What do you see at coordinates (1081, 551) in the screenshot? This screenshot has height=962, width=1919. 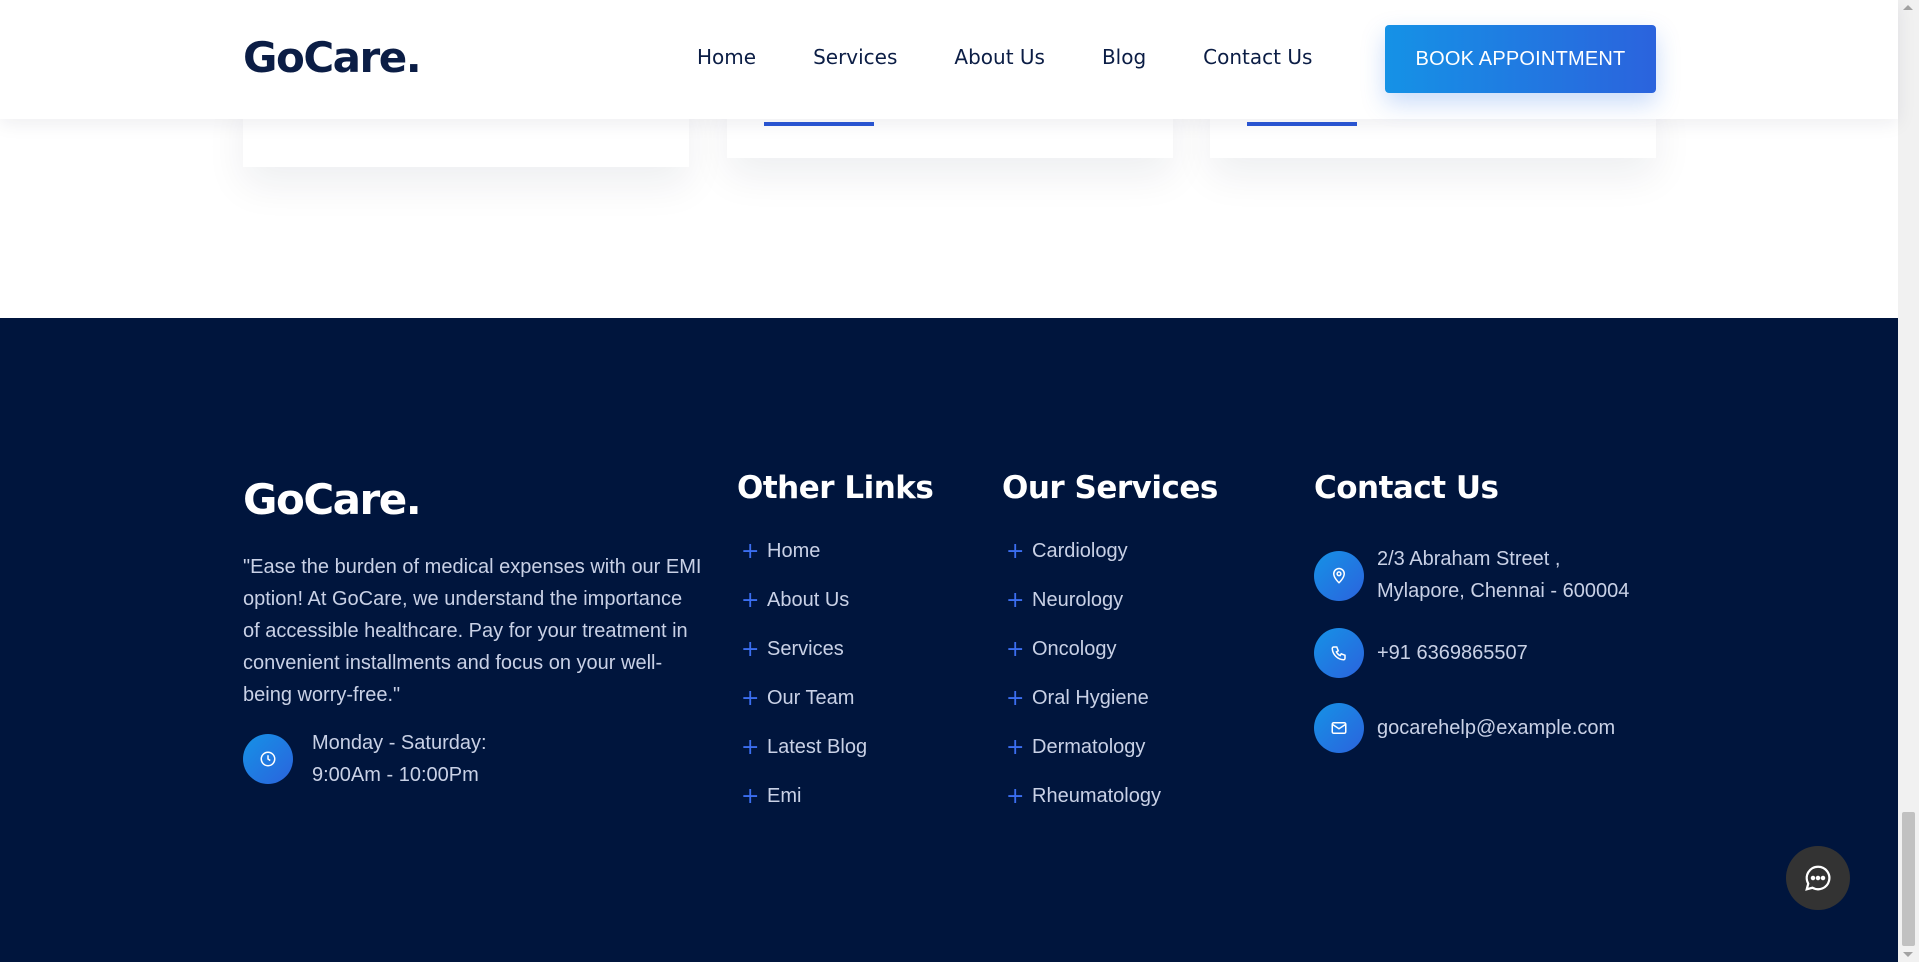 I see `service-link-cardiology: + Cardiology` at bounding box center [1081, 551].